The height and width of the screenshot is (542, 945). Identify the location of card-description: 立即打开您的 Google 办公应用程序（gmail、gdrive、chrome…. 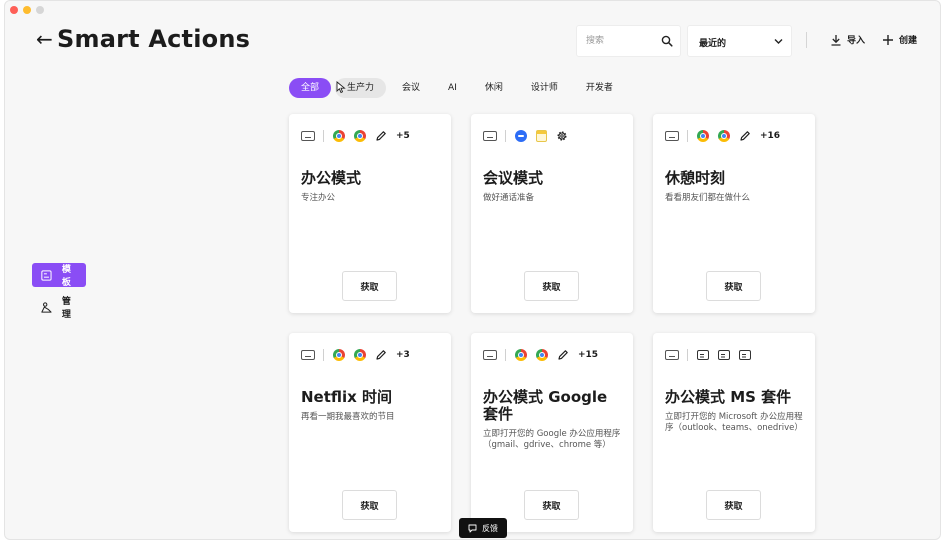
(552, 439).